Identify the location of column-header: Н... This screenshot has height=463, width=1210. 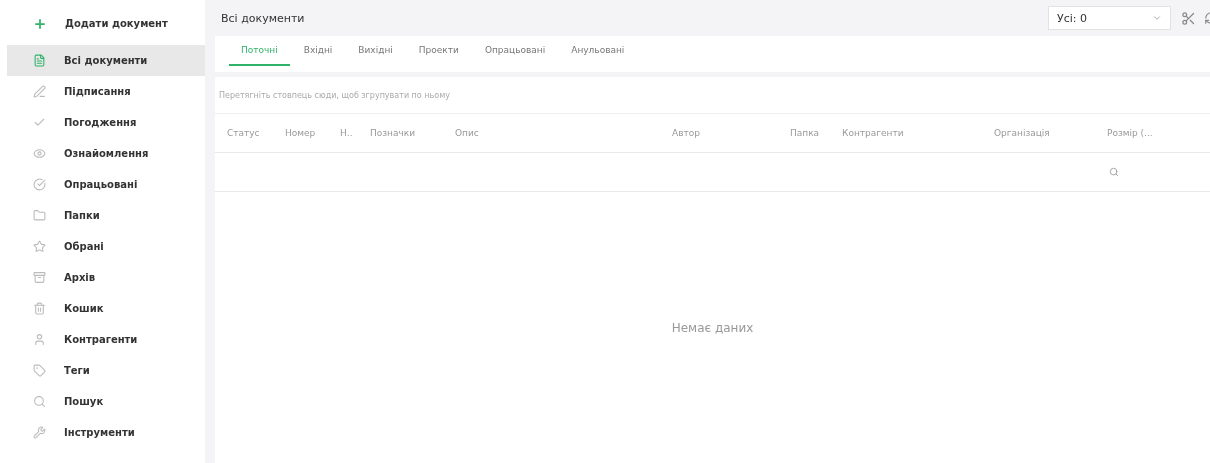
(343, 133).